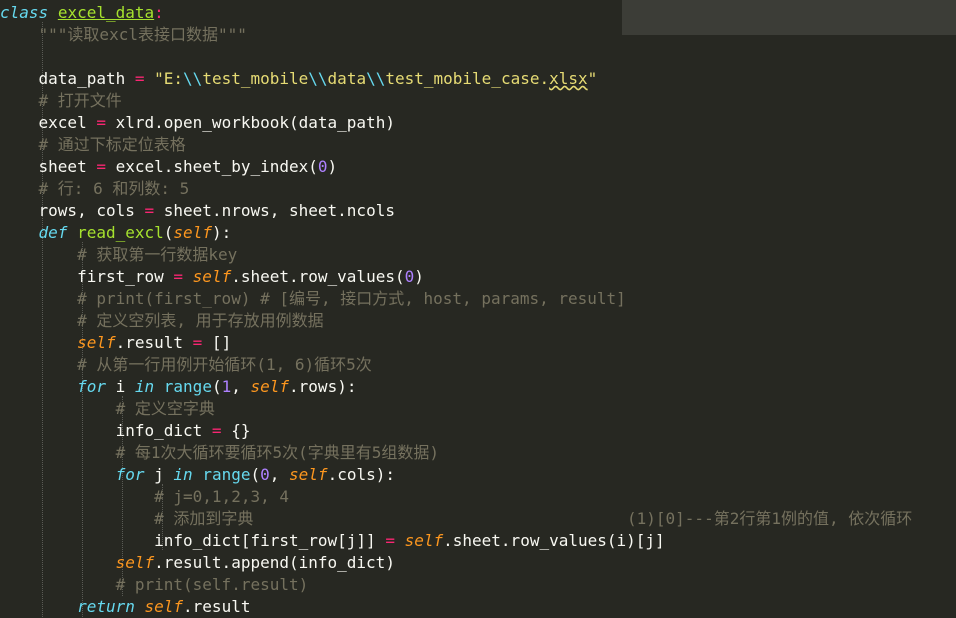  Describe the element at coordinates (592, 78) in the screenshot. I see `code-token: "` at that location.